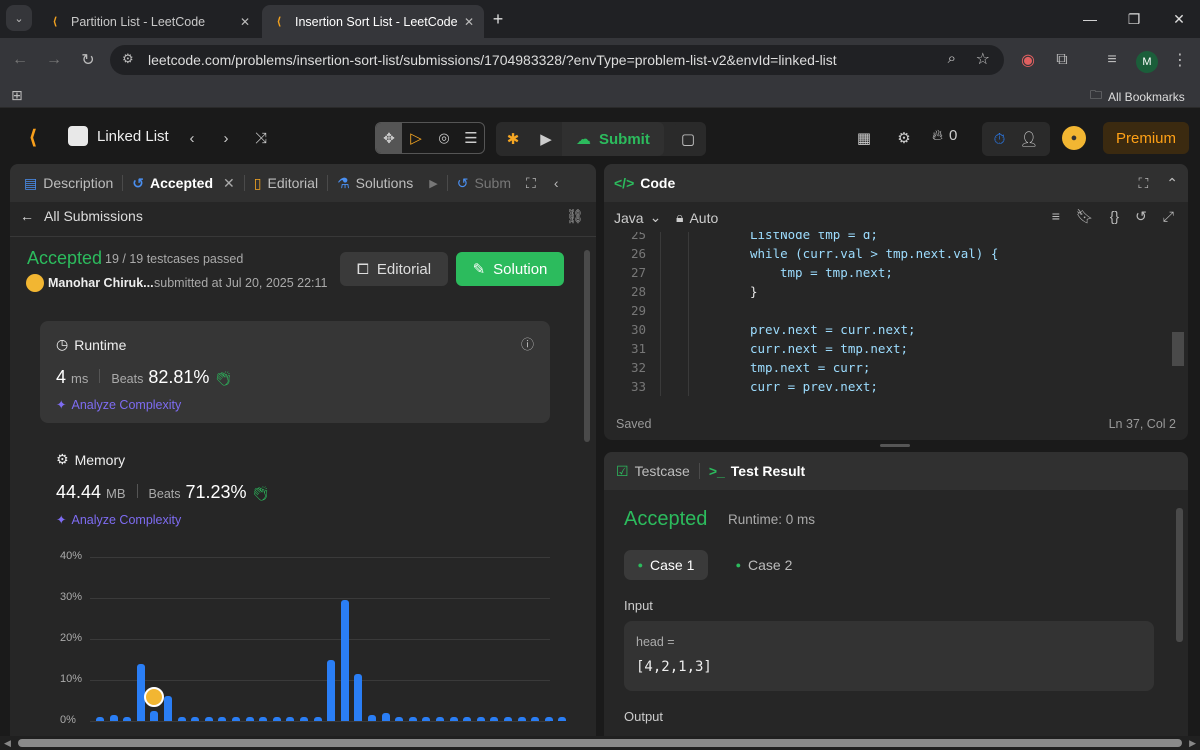 This screenshot has height=750, width=1200. Describe the element at coordinates (697, 217) in the screenshot. I see `auto-complete-toggle: 🔒︎ Auto` at that location.